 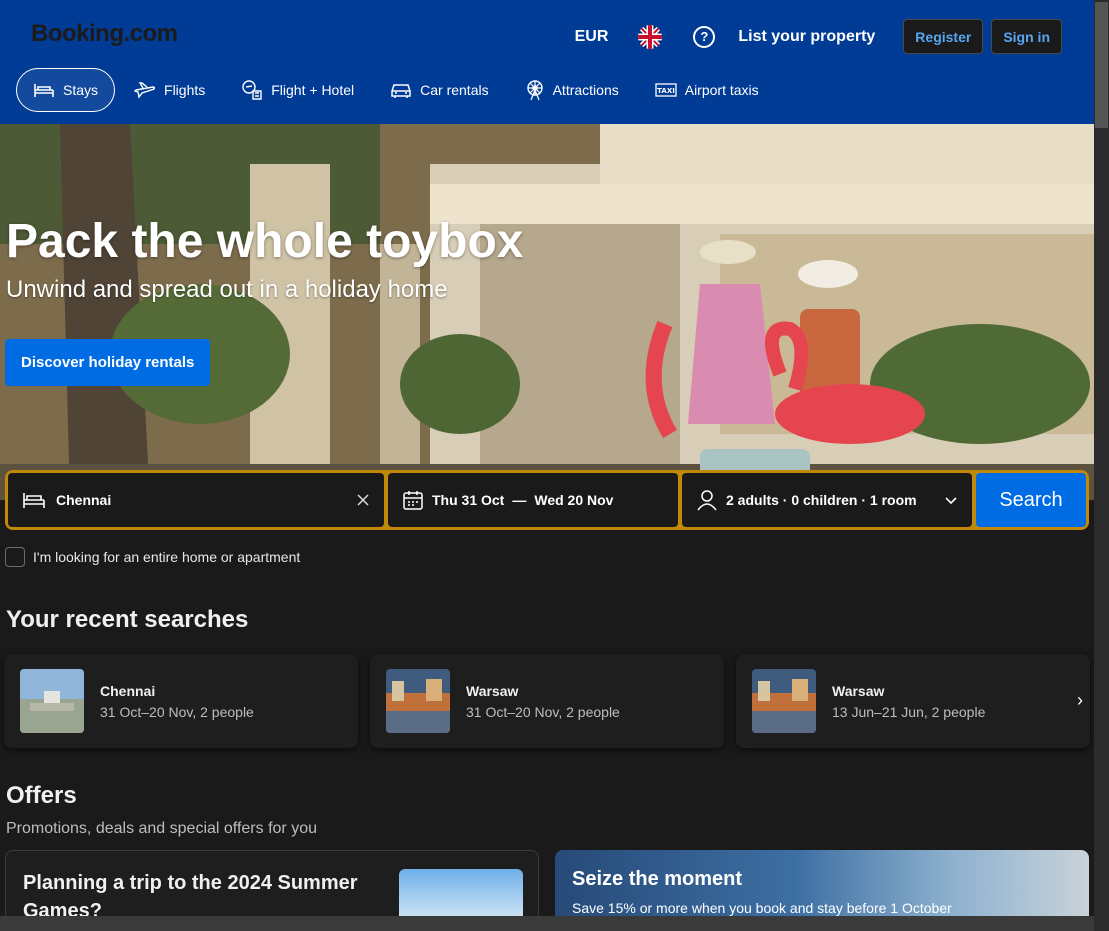 I want to click on next-arrow-icon: ›, so click(x=1080, y=700).